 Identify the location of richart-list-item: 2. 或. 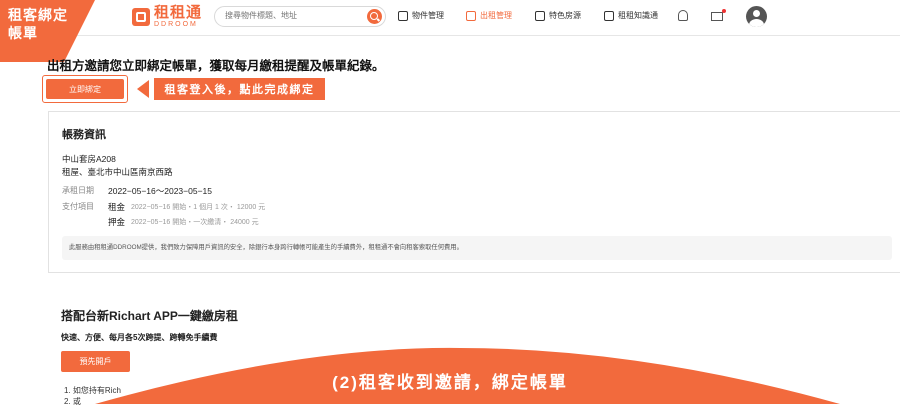
(72, 401).